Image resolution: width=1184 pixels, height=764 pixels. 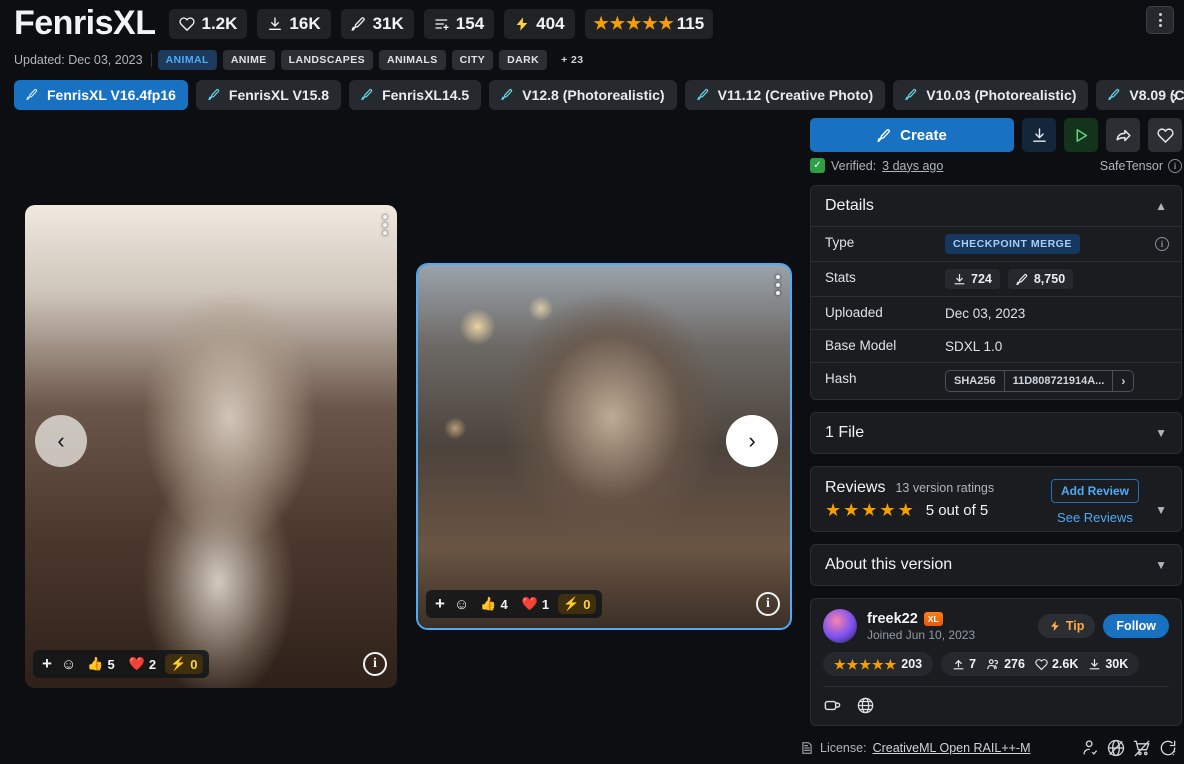 What do you see at coordinates (991, 94) in the screenshot?
I see `version-tab-5: V10.03 (Photorealistic)` at bounding box center [991, 94].